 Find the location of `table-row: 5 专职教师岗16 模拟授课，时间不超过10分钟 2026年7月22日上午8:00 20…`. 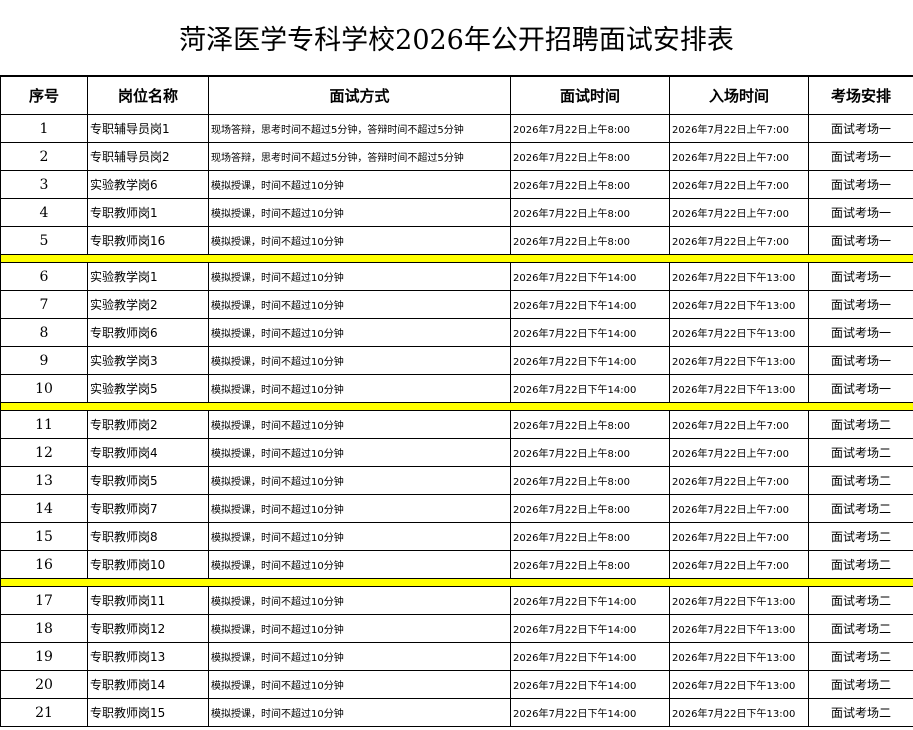

table-row: 5 专职教师岗16 模拟授课，时间不超过10分钟 2026年7月22日上午8:00 20… is located at coordinates (456, 240).